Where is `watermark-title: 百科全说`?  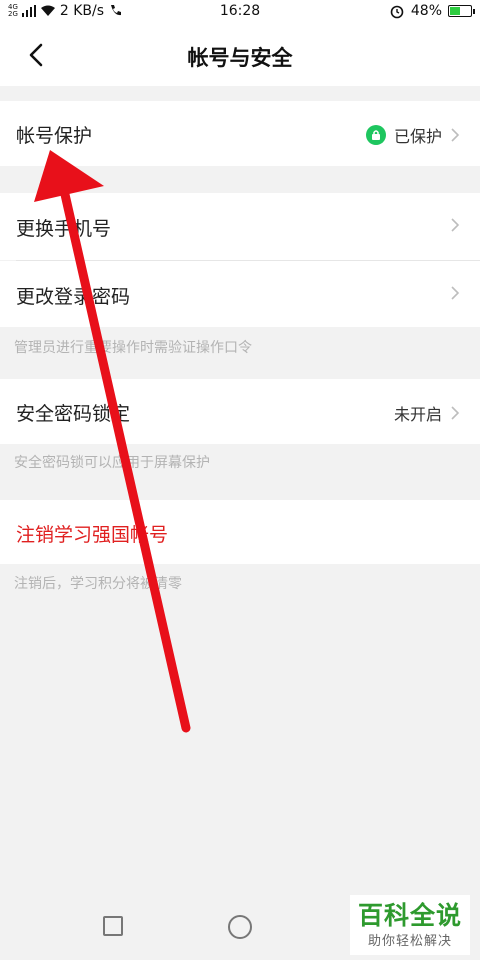
watermark-title: 百科全说 is located at coordinates (409, 915).